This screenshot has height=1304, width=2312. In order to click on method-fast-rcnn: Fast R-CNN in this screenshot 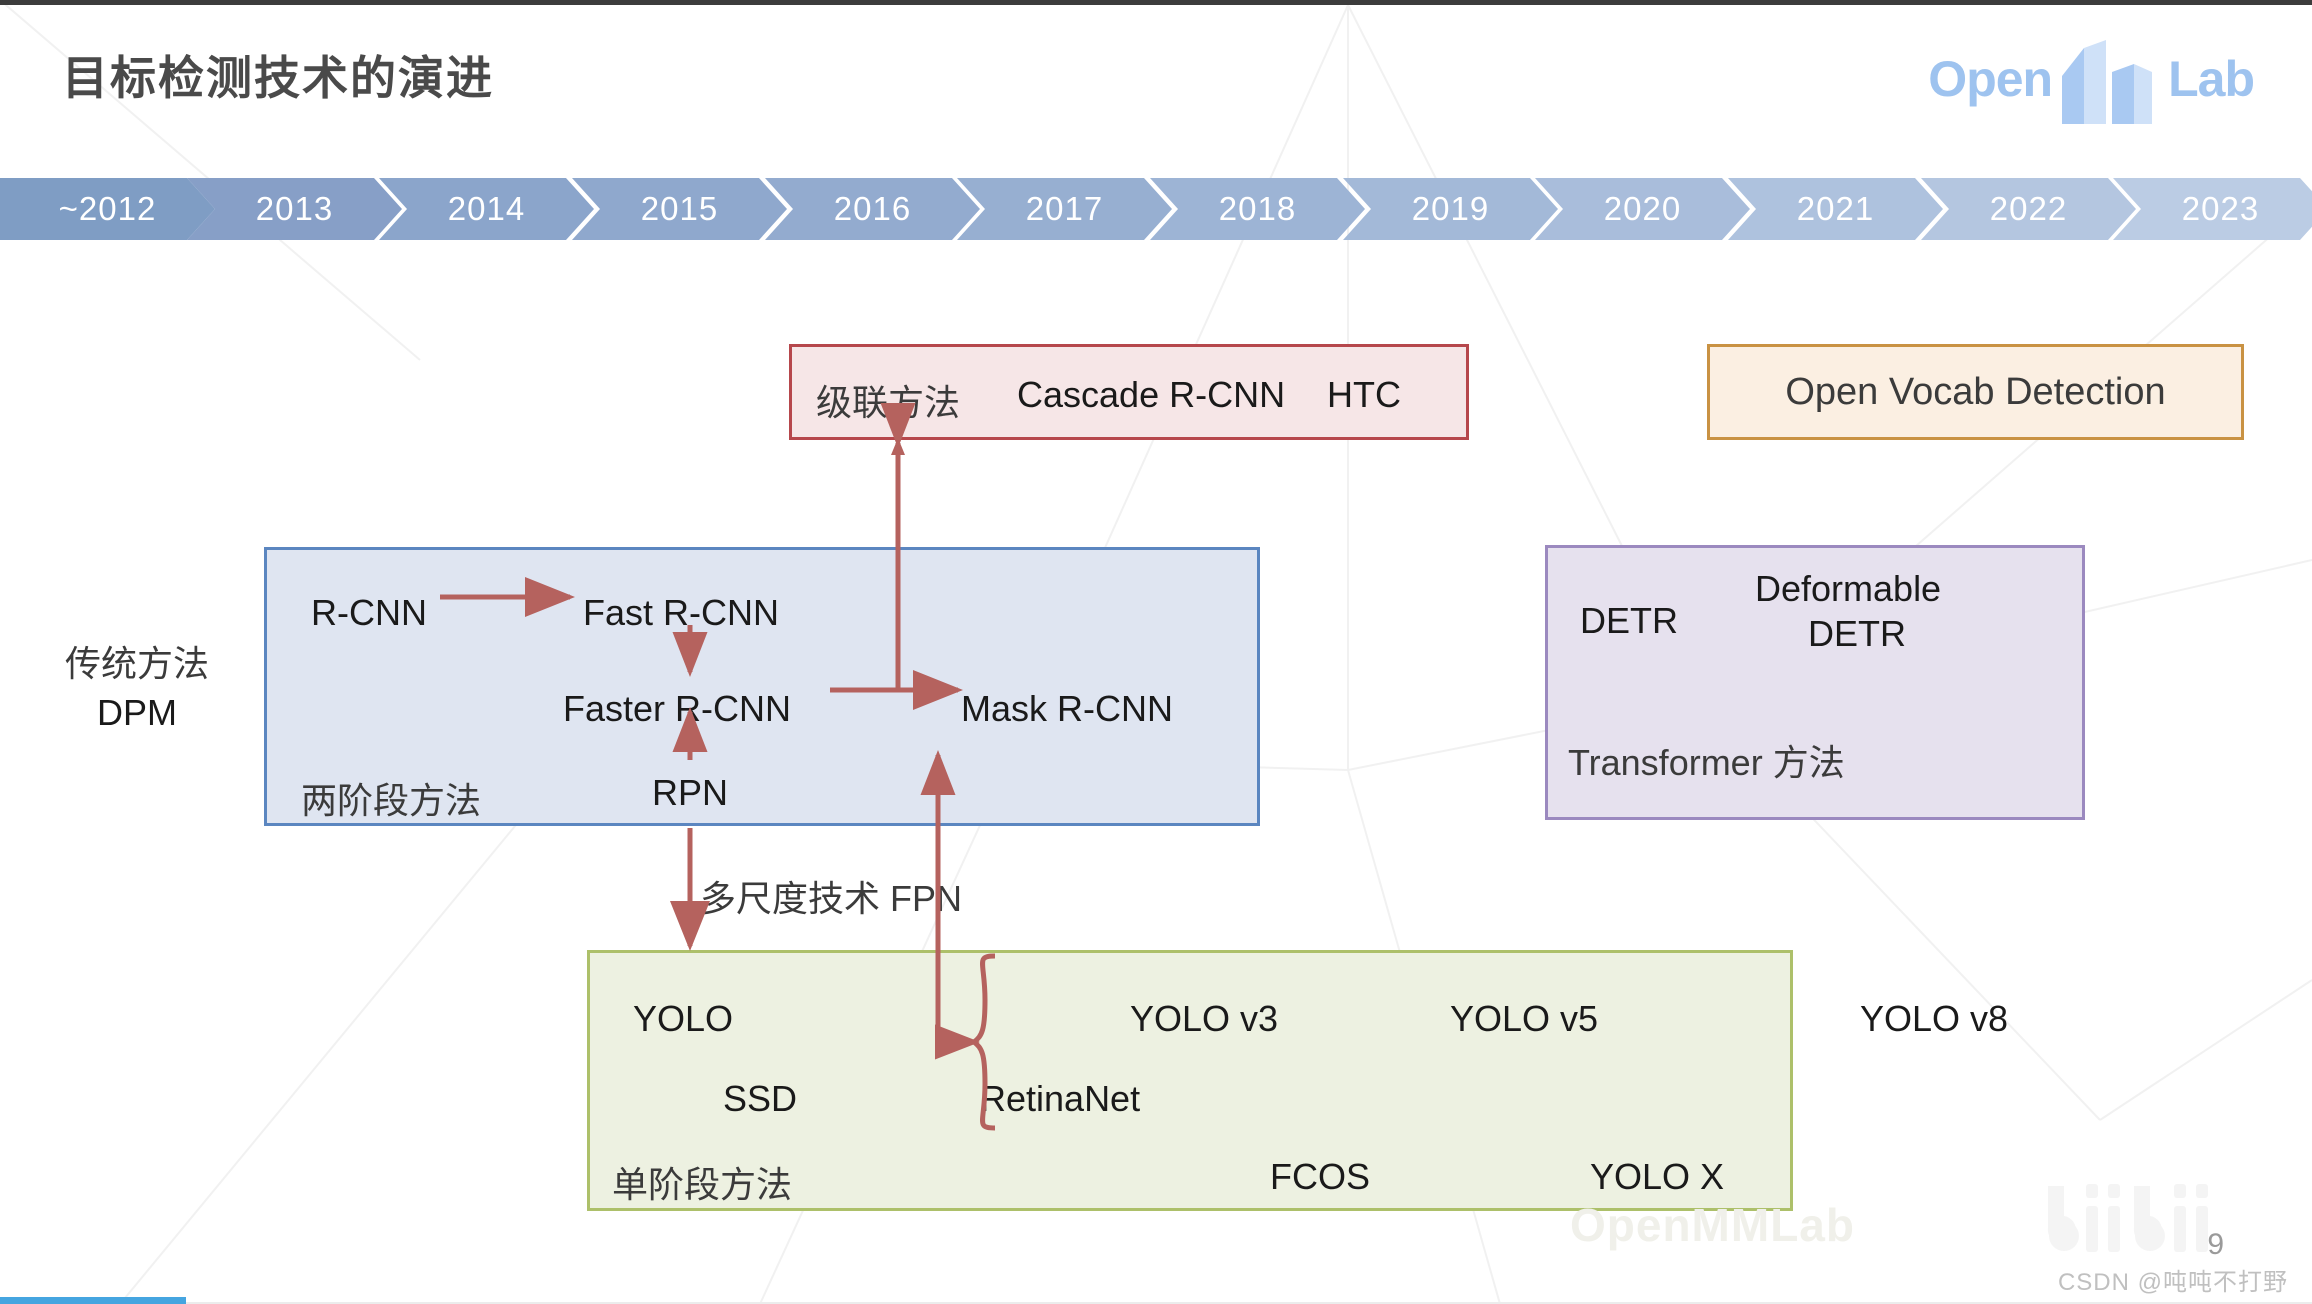, I will do `click(681, 612)`.